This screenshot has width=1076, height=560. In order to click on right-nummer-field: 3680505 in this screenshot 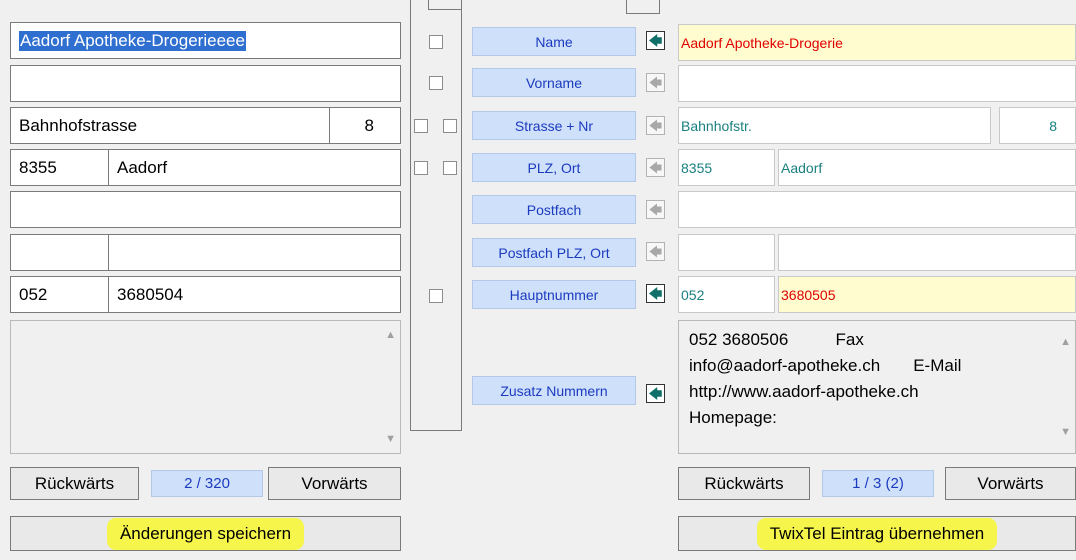, I will do `click(927, 294)`.